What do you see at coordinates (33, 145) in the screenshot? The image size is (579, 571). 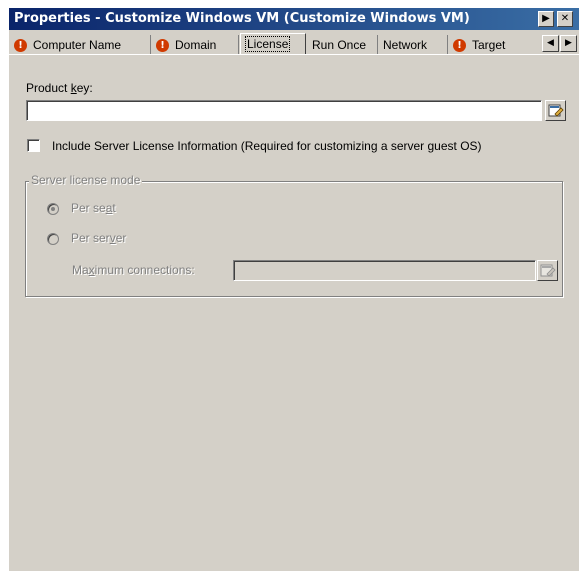 I see `include-license-checkbox` at bounding box center [33, 145].